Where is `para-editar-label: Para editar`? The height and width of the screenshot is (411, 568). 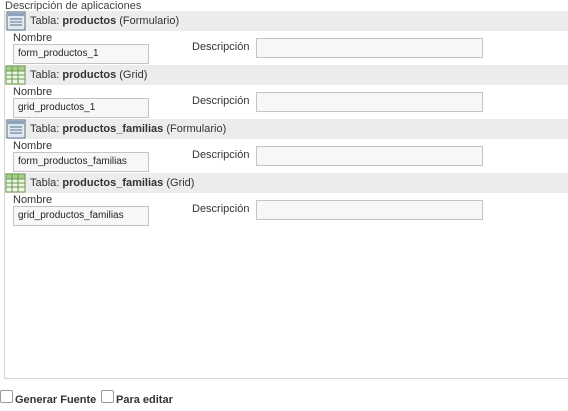 para-editar-label: Para editar is located at coordinates (144, 400).